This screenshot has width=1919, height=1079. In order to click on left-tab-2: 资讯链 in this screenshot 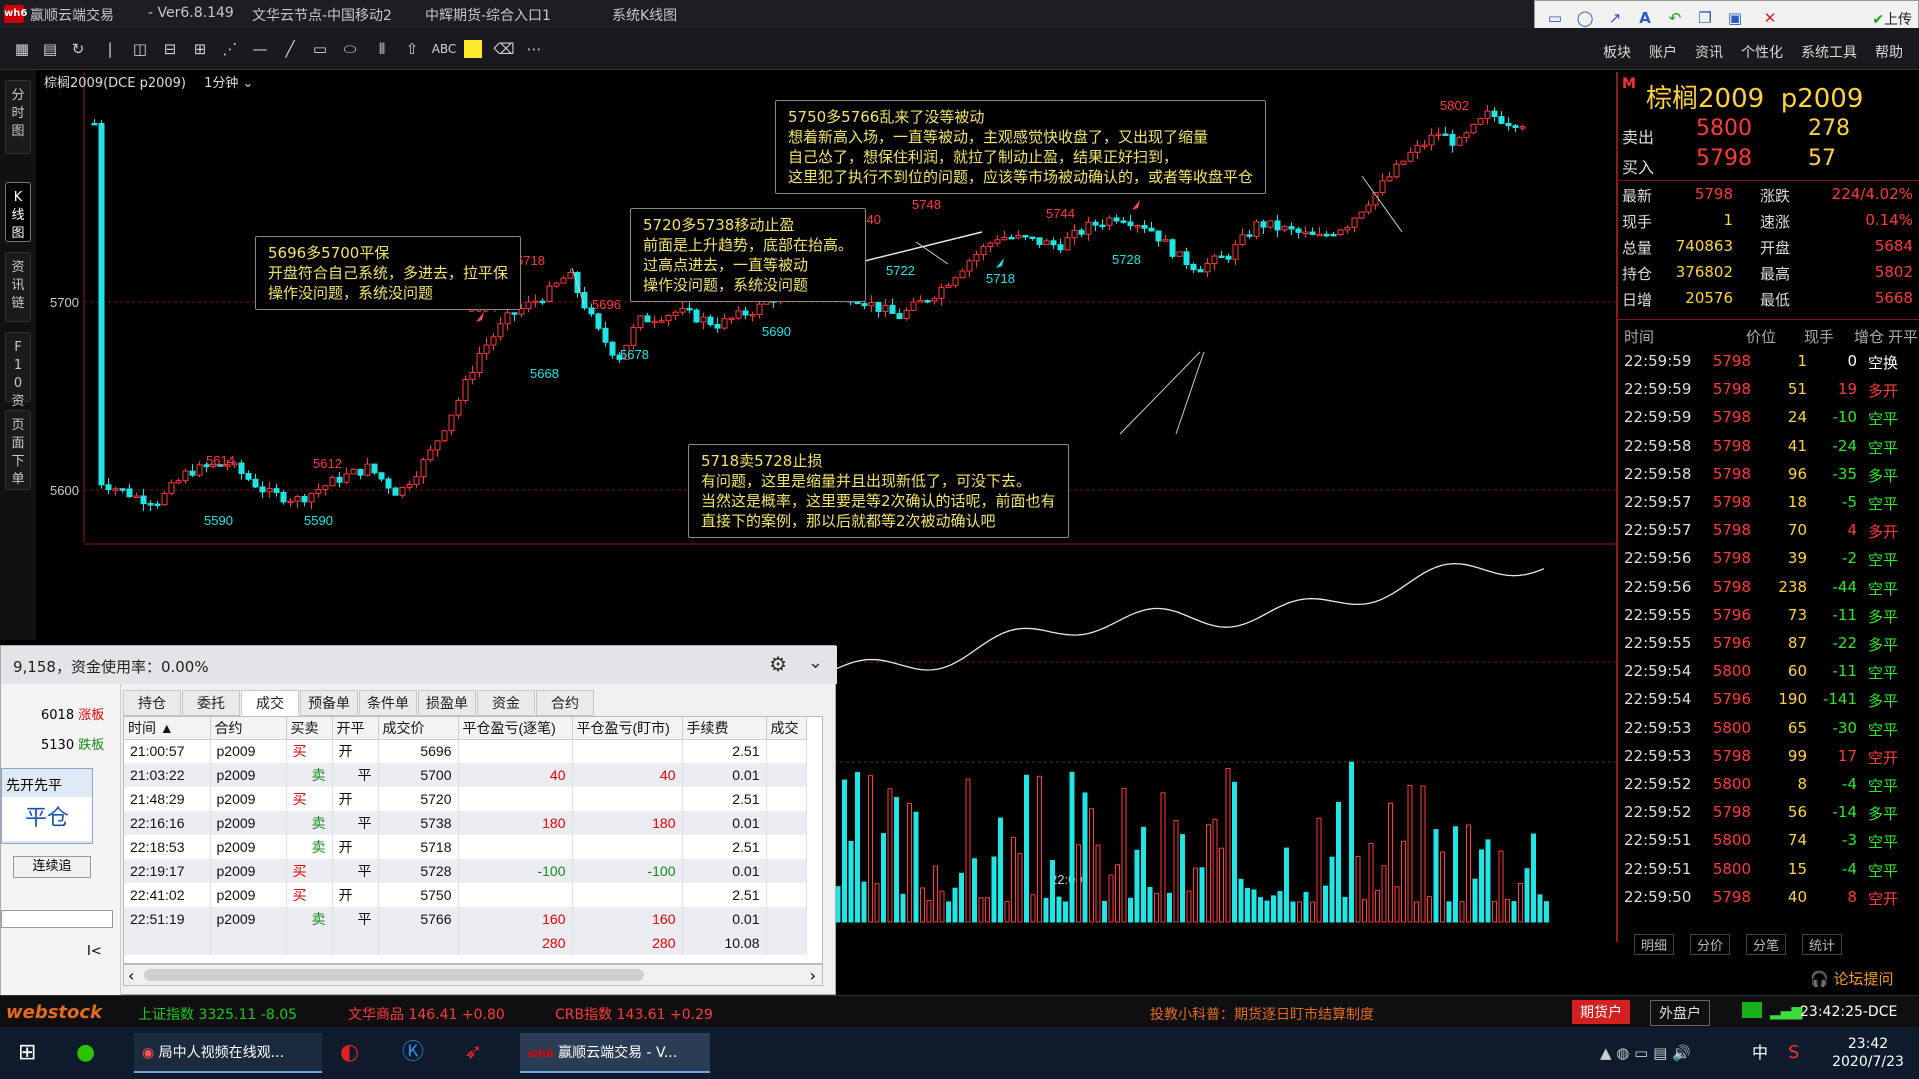, I will do `click(18, 287)`.